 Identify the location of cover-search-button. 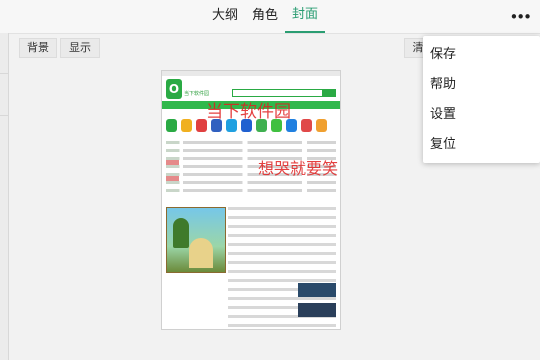
(329, 93).